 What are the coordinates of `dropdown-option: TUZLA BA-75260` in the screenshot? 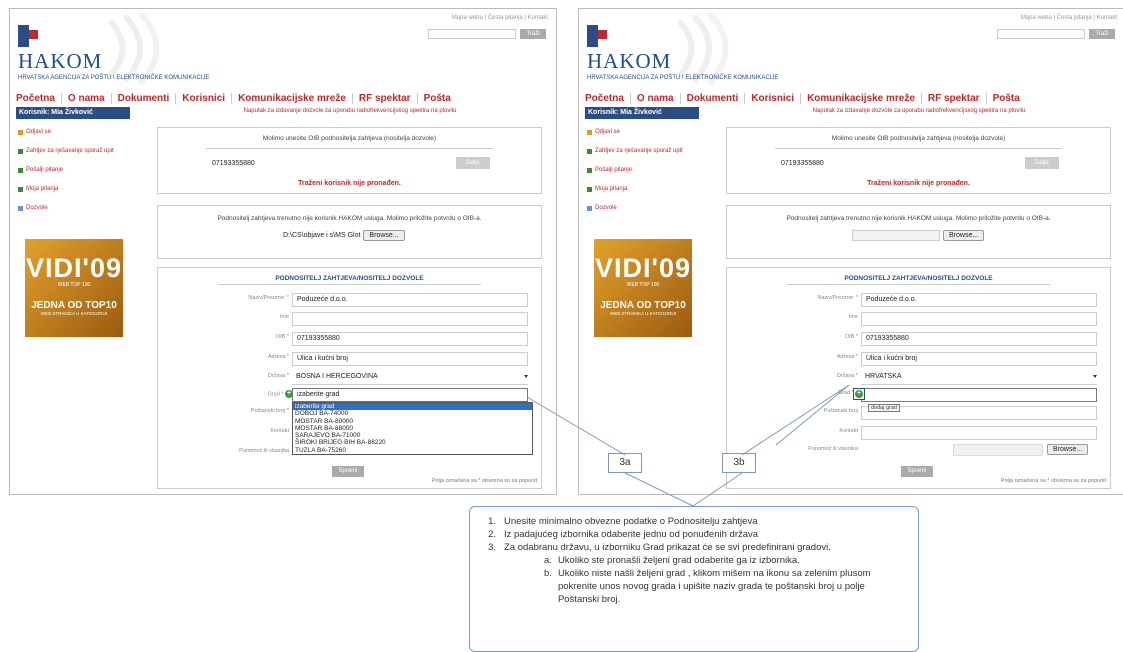 It's located at (412, 450).